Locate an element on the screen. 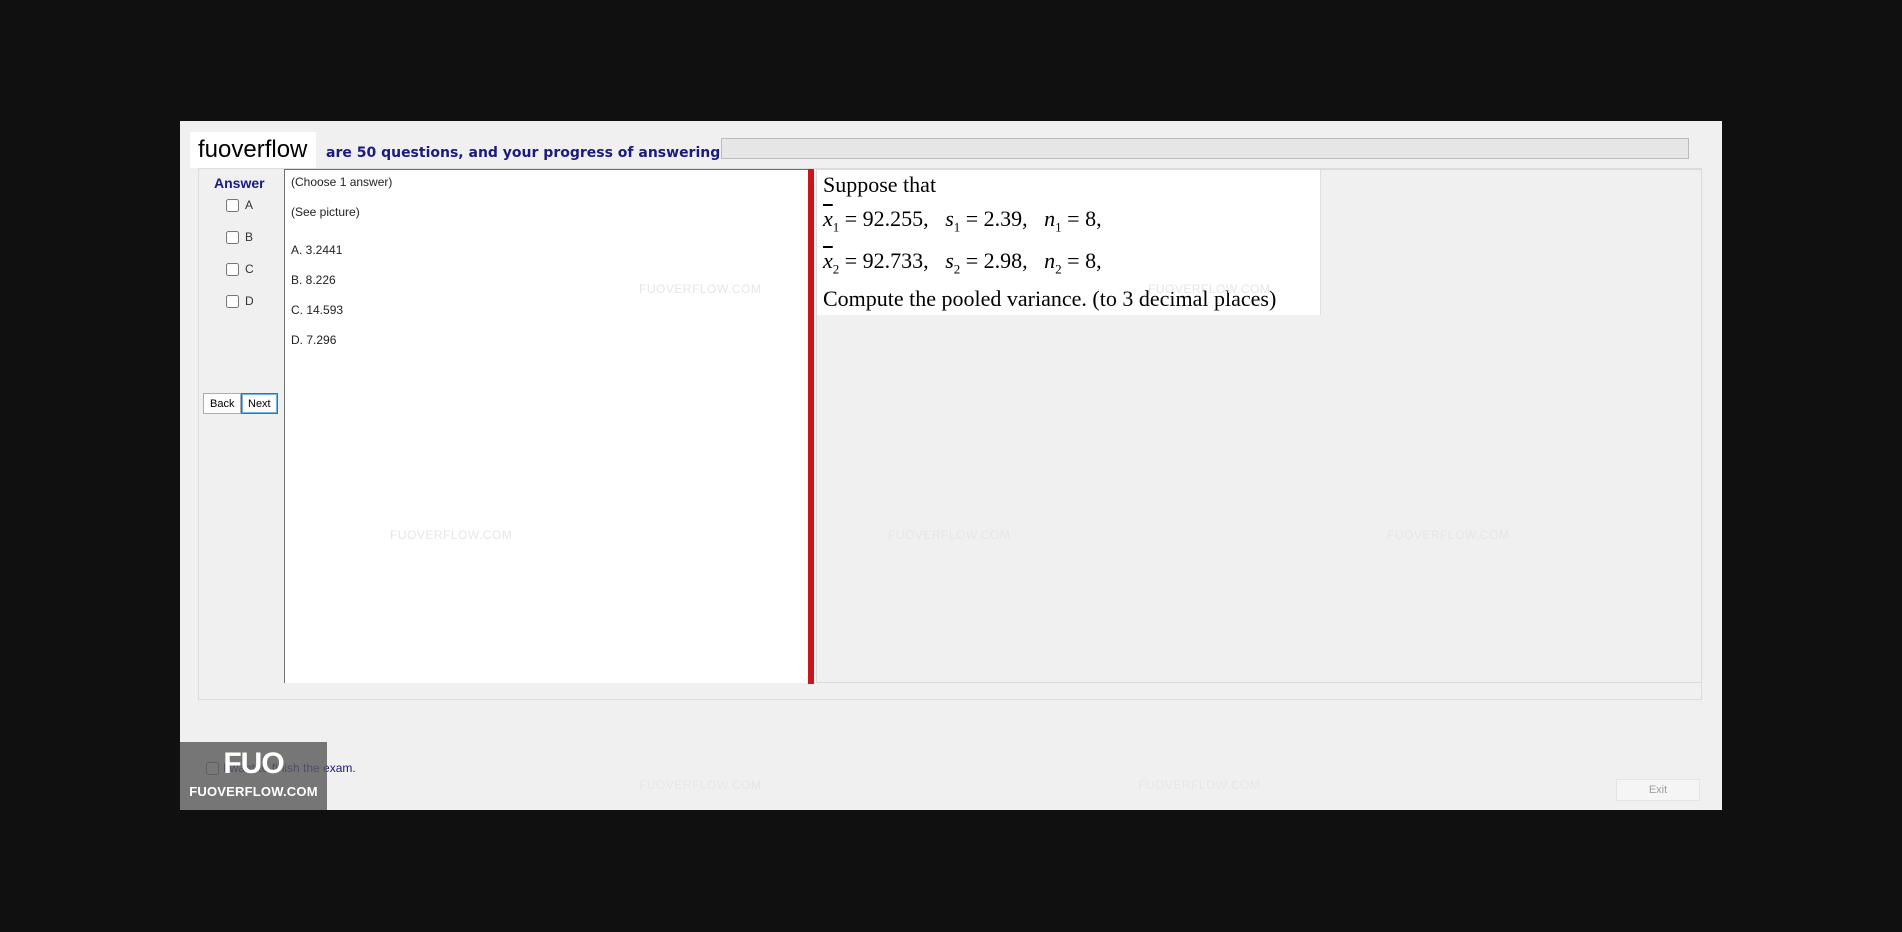  back-button: Back is located at coordinates (222, 403).